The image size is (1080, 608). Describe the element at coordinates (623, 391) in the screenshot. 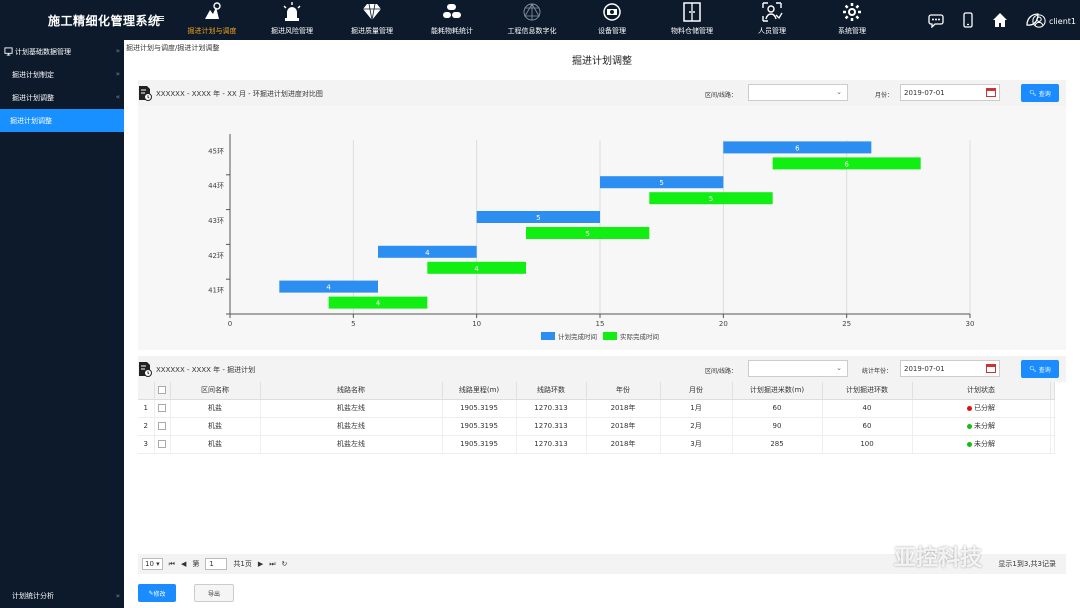

I see `column-header: 年份` at that location.